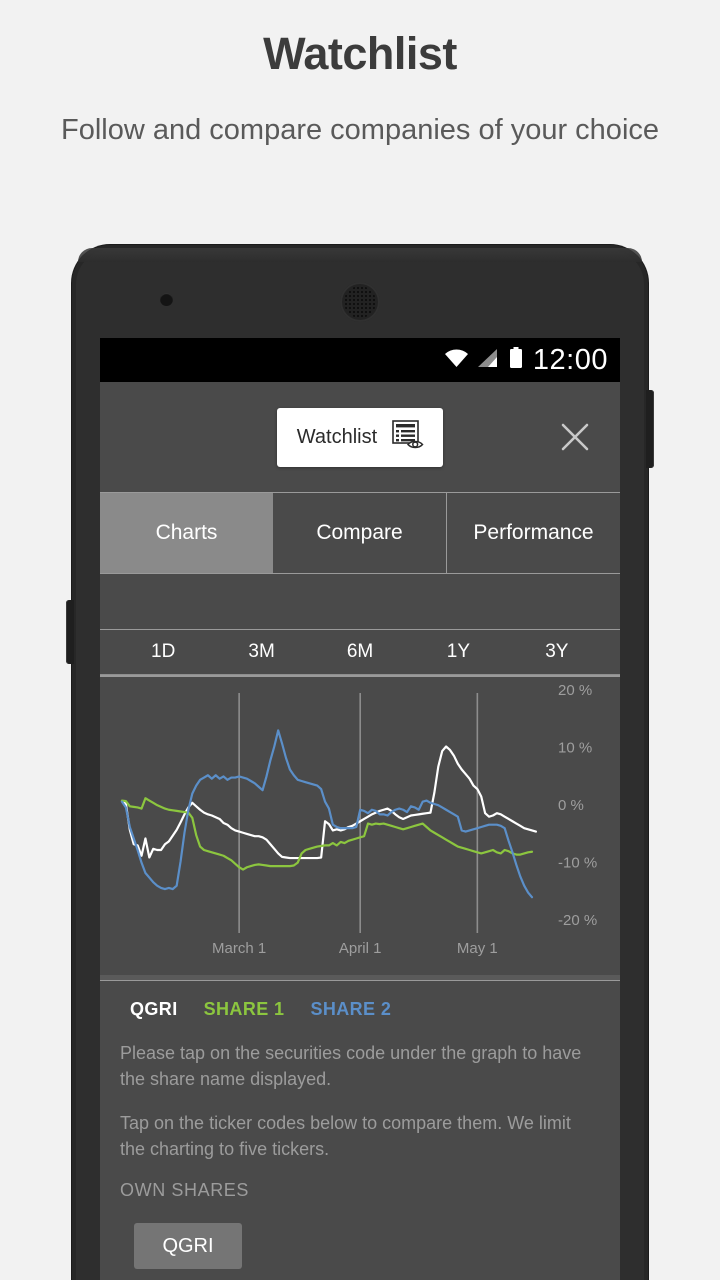 The width and height of the screenshot is (720, 1280). Describe the element at coordinates (261, 652) in the screenshot. I see `range-3m: 3M` at that location.